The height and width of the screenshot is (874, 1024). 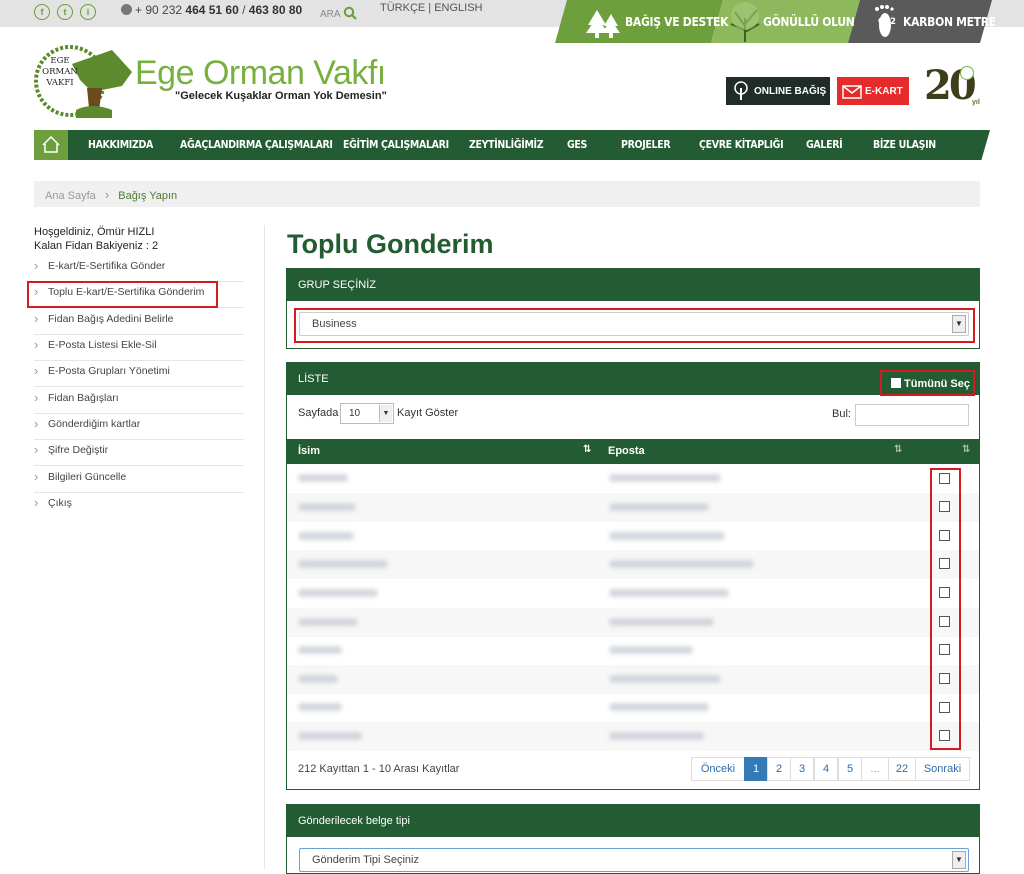 I want to click on table-header: İsim ⇅ Eposta ⇅ ⇅, so click(x=633, y=451).